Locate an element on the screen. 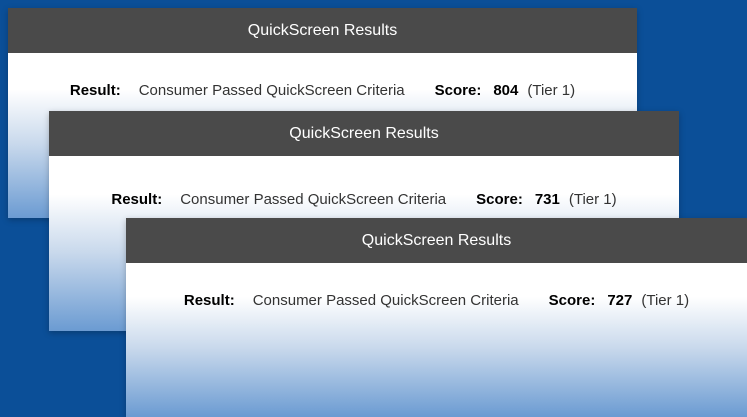 This screenshot has height=417, width=747. score-value: 731 is located at coordinates (547, 199).